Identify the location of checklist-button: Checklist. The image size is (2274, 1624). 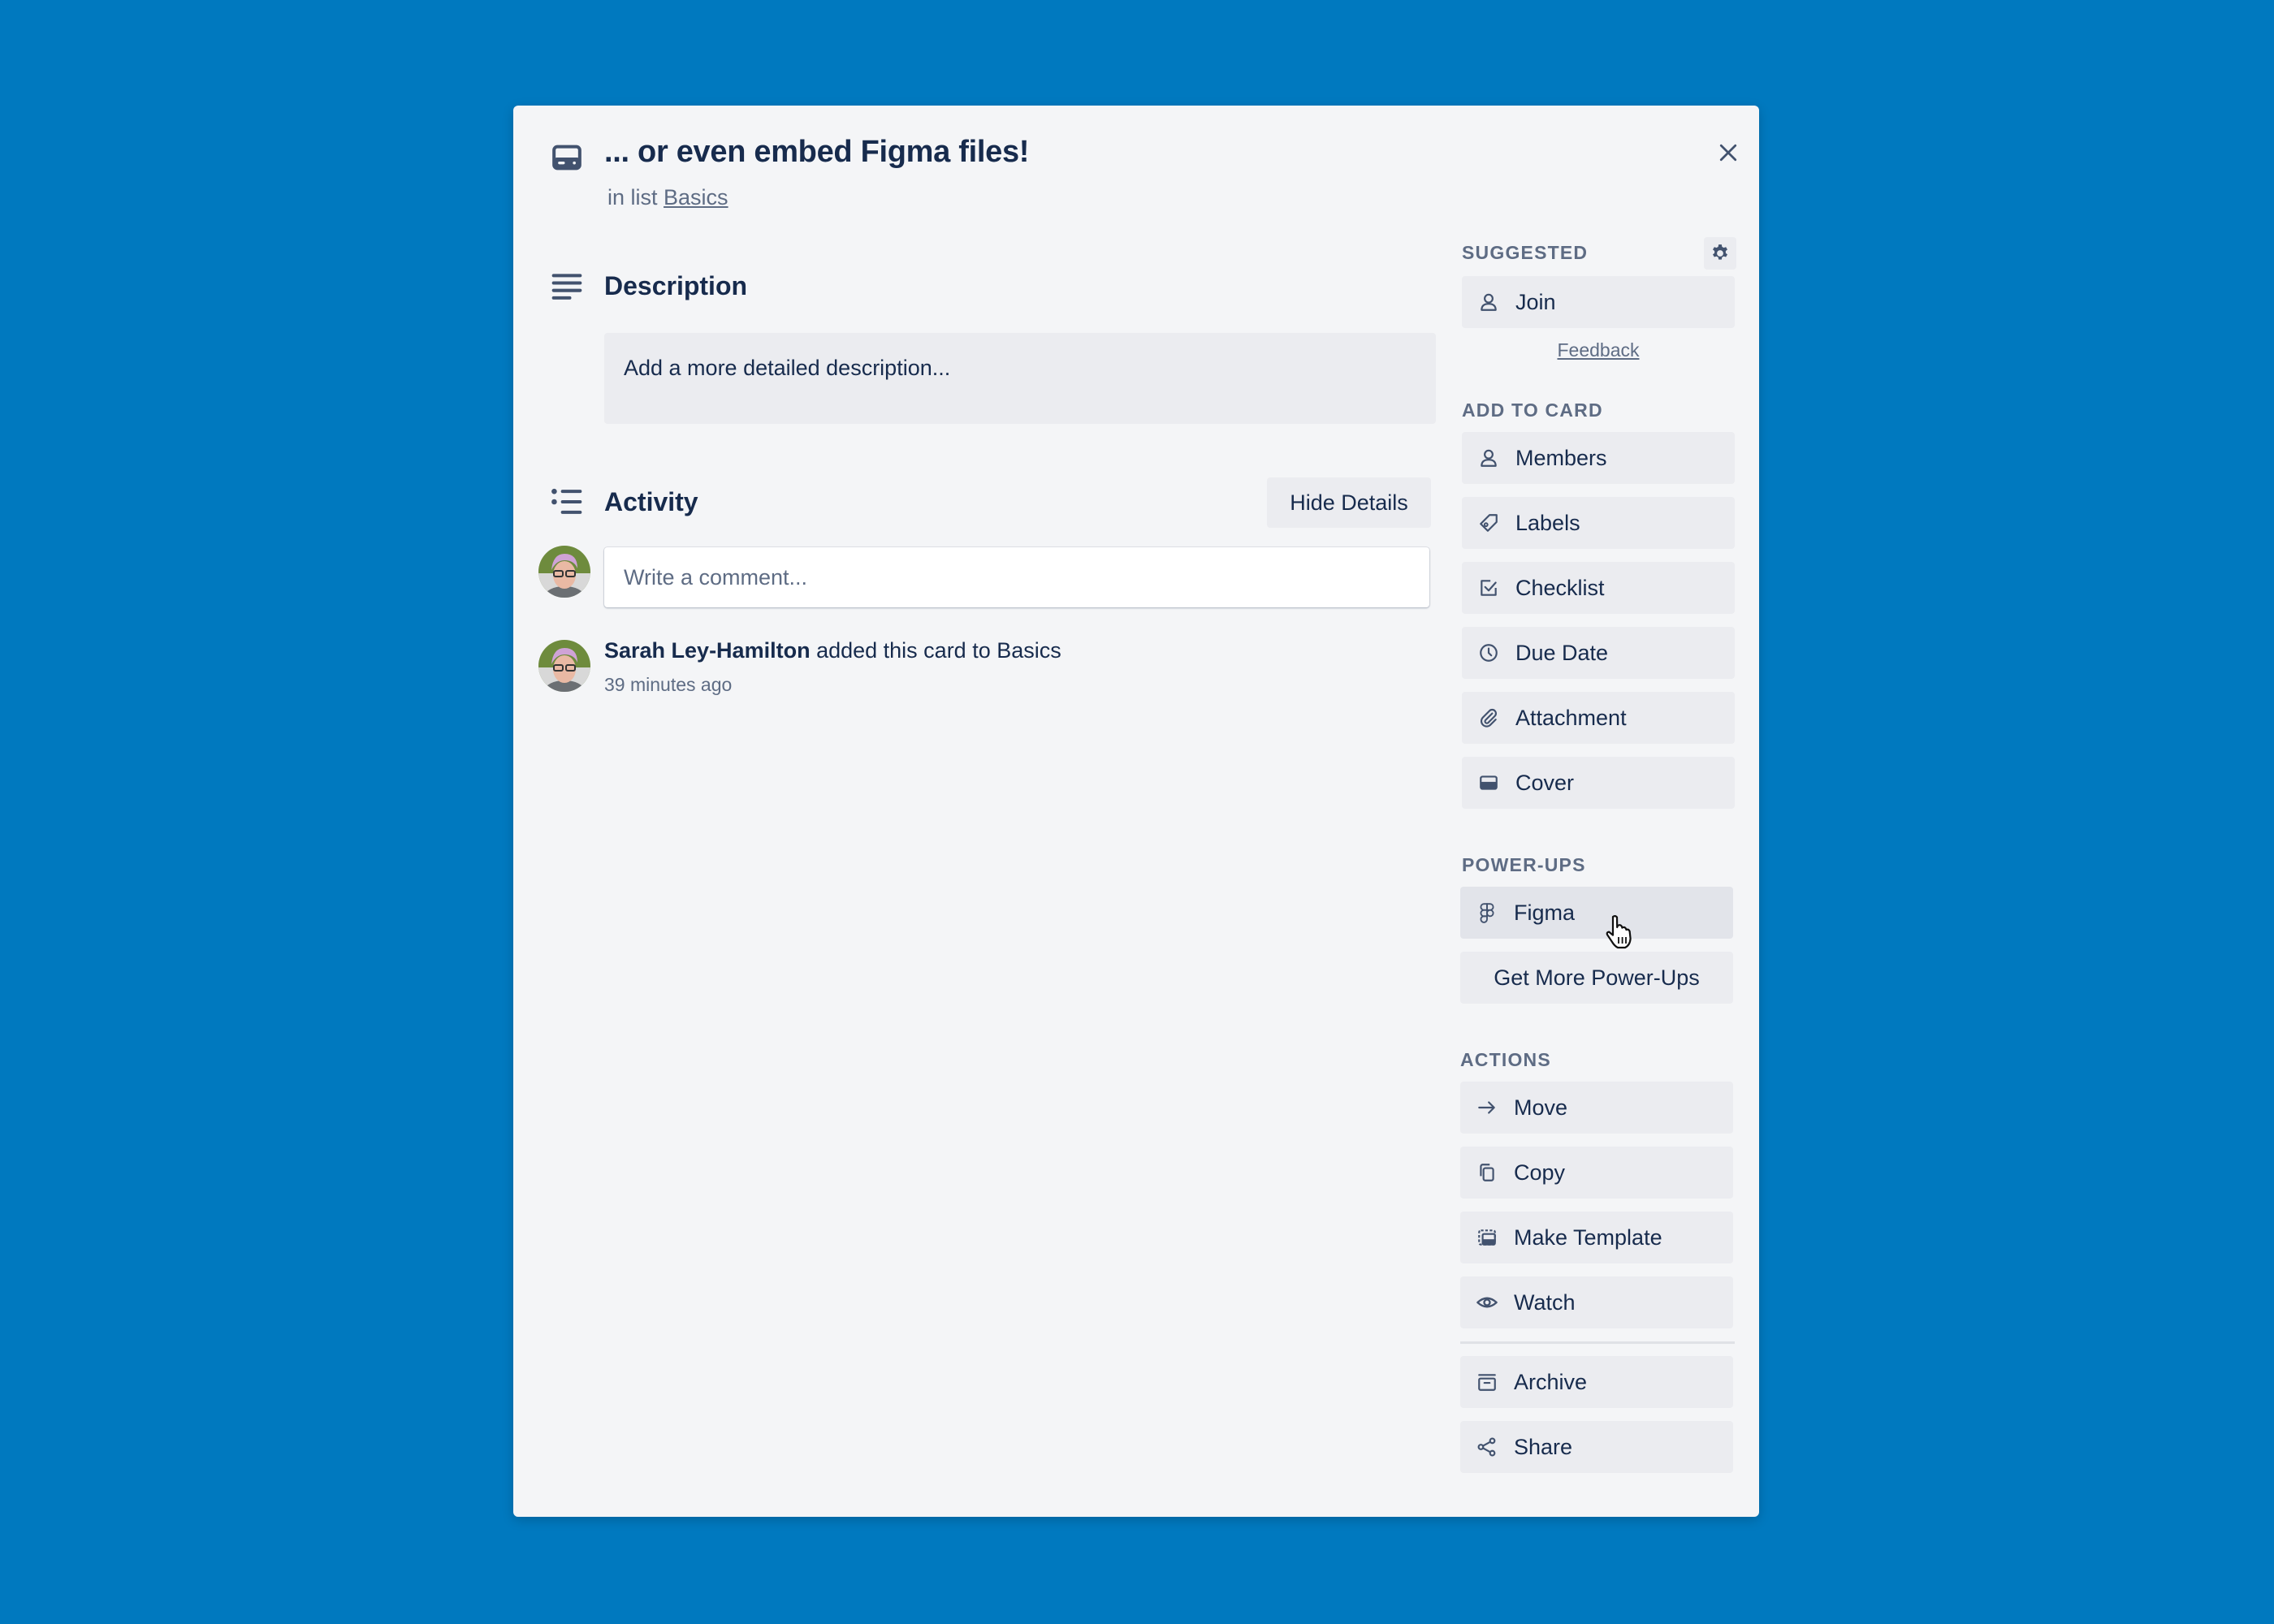
(1599, 588).